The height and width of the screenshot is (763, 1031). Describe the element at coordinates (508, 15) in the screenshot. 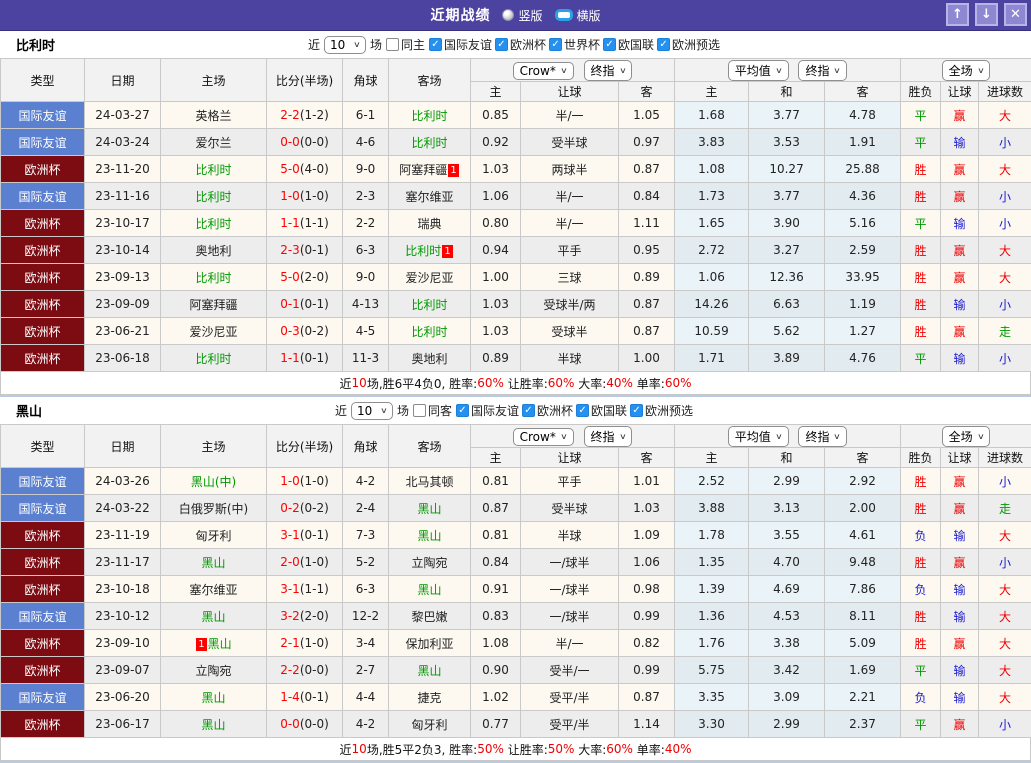

I see `radio-unselected-icon` at that location.